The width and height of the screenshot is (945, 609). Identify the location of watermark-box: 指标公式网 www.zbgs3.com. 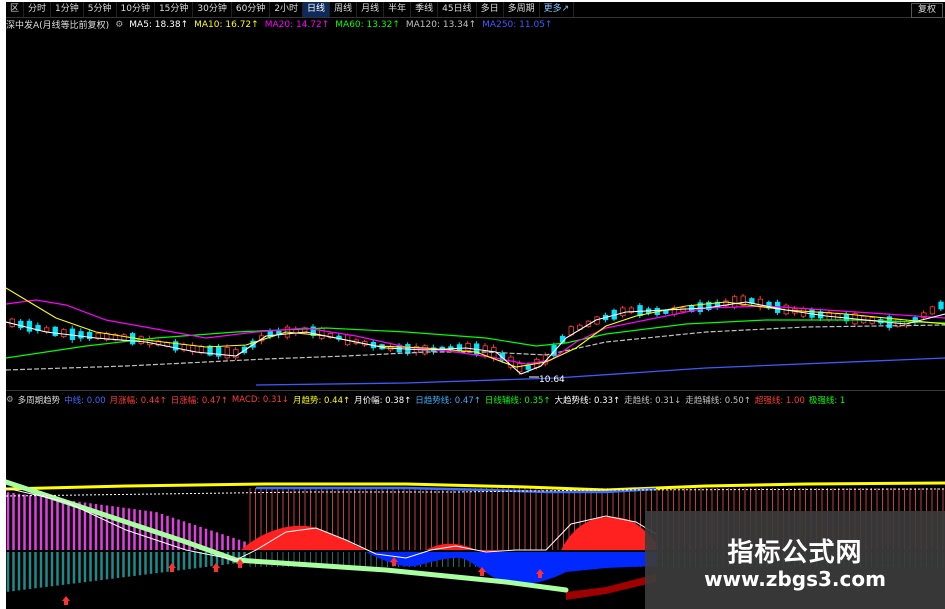
(795, 560).